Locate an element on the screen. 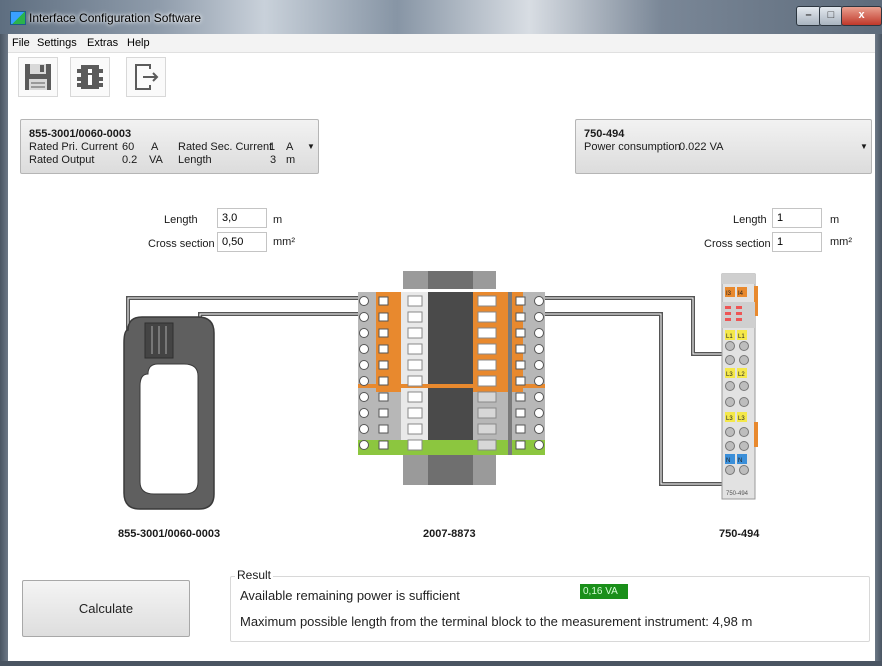  maximize-button: □ is located at coordinates (831, 16).